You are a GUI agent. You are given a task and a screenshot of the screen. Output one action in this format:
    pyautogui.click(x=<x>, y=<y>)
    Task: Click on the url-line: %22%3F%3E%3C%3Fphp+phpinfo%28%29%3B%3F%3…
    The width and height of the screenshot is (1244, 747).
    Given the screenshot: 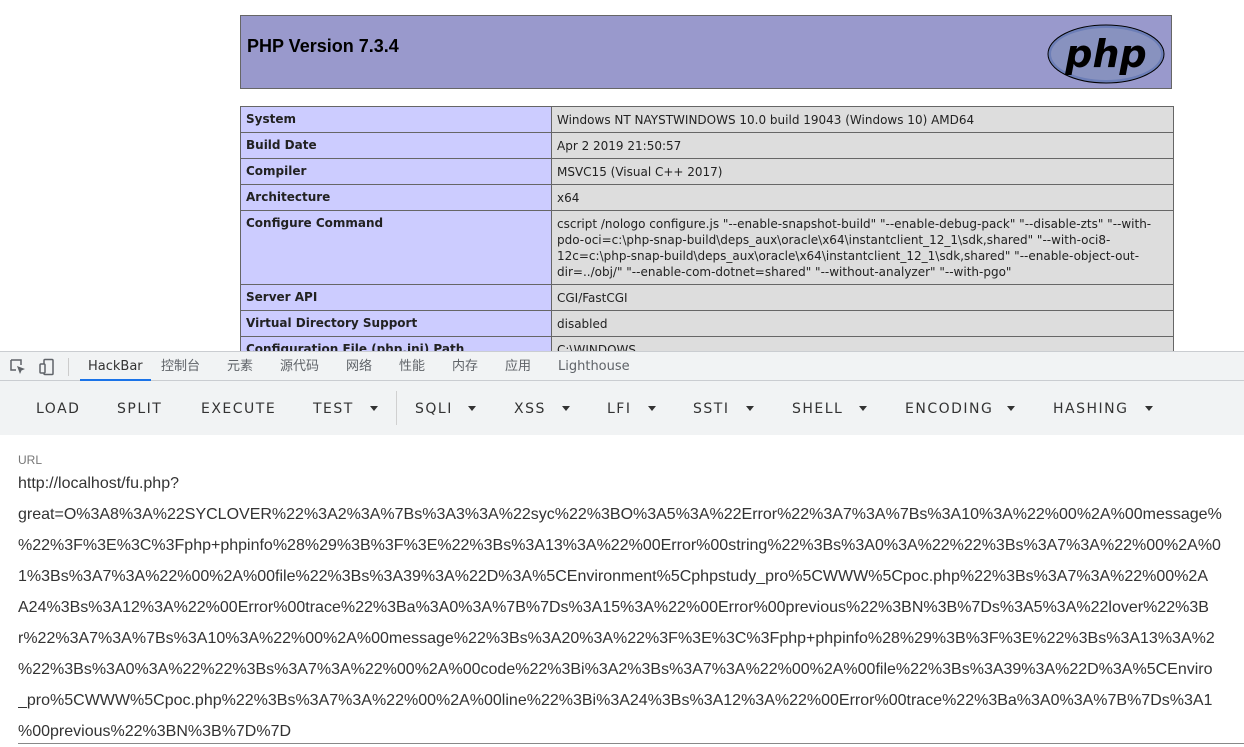 What is the action you would take?
    pyautogui.click(x=619, y=545)
    